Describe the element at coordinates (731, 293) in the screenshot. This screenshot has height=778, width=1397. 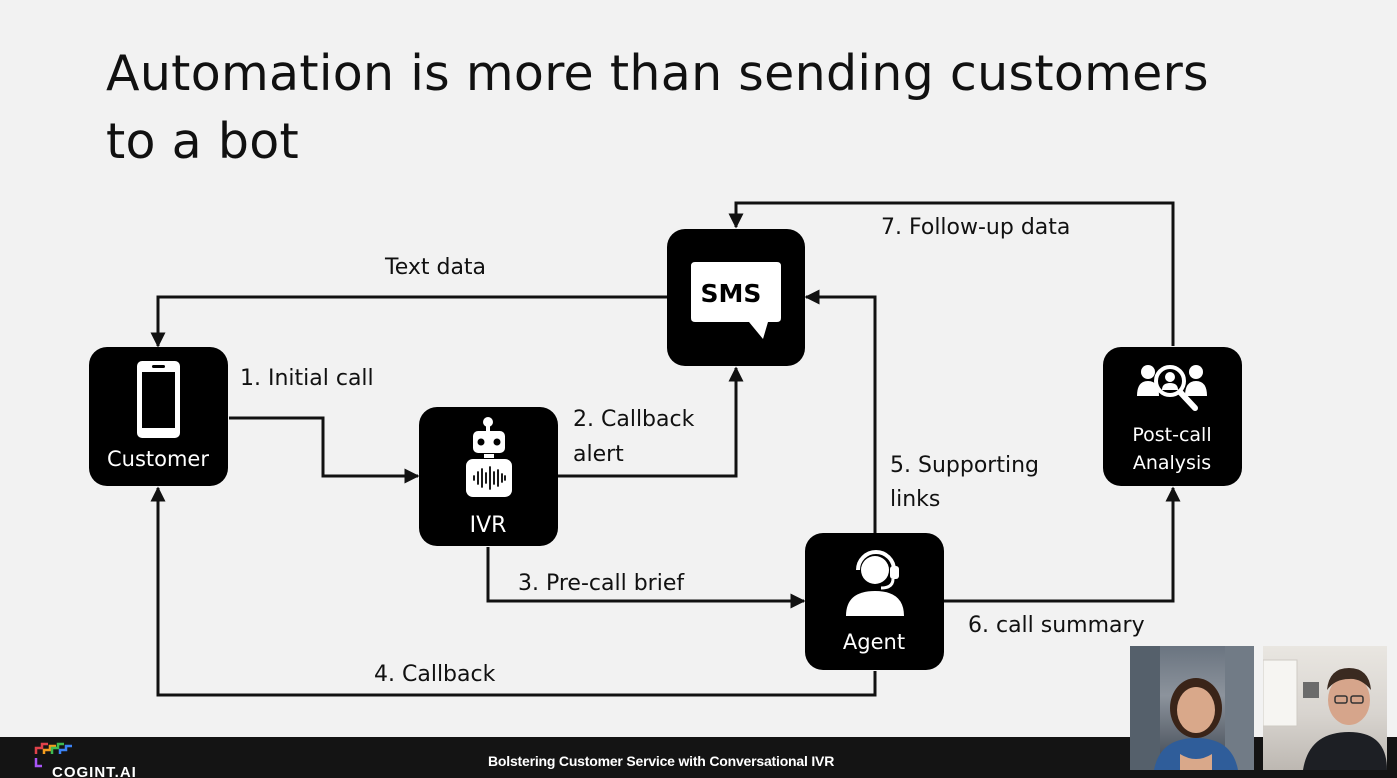
I see `sms-label: SMS` at that location.